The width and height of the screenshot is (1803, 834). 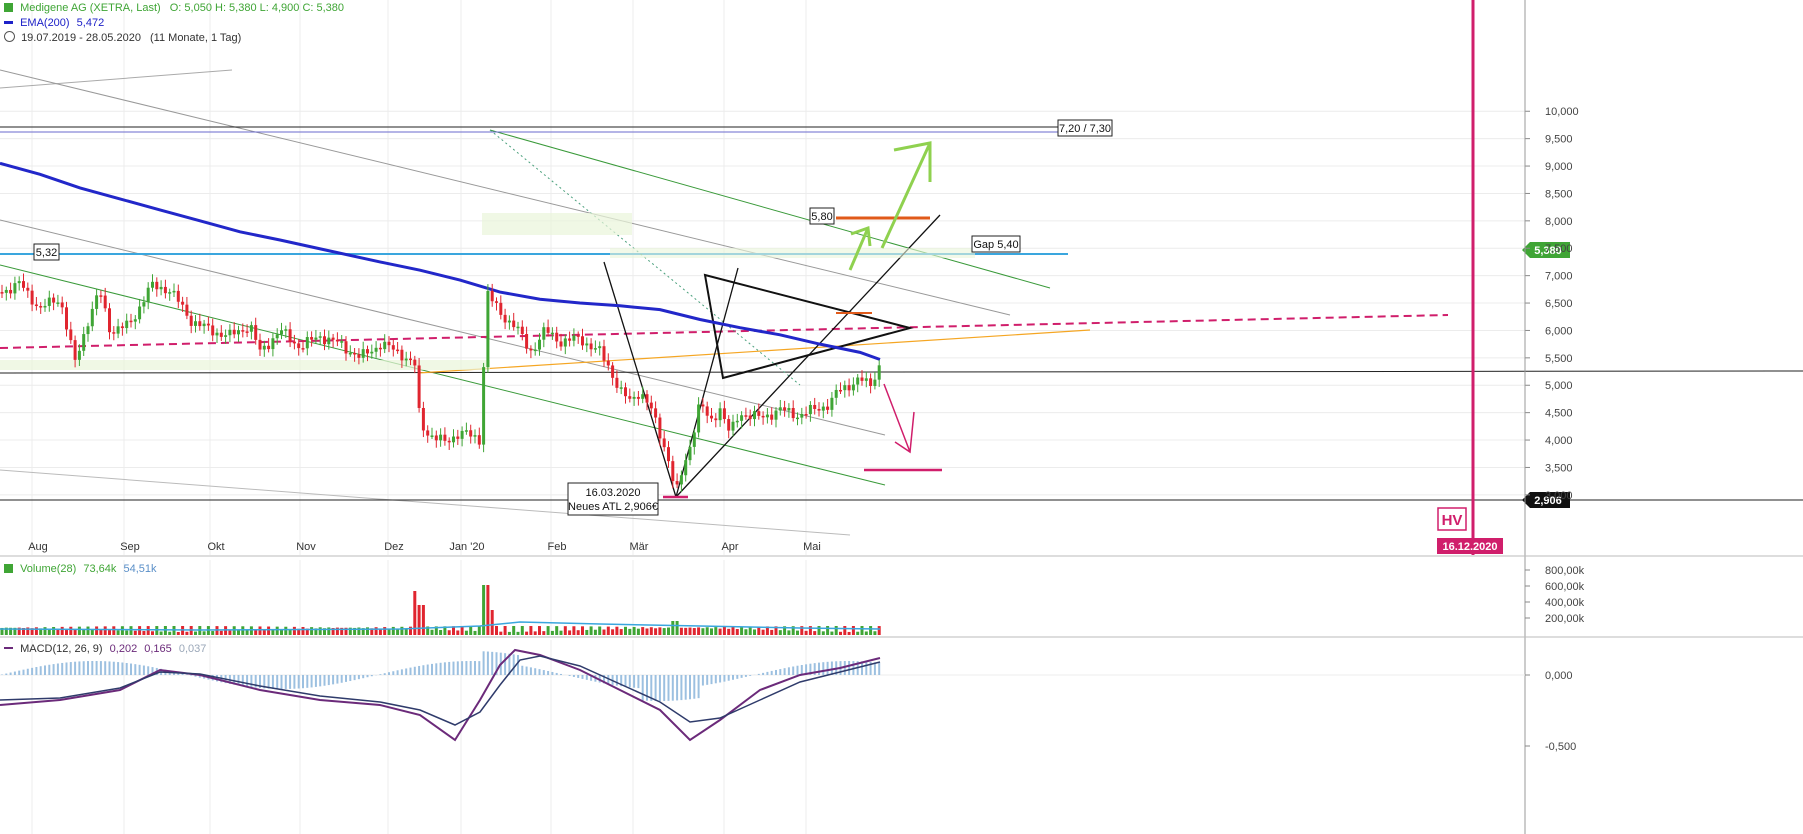 I want to click on macd-value-3: 0,037, so click(x=192, y=649).